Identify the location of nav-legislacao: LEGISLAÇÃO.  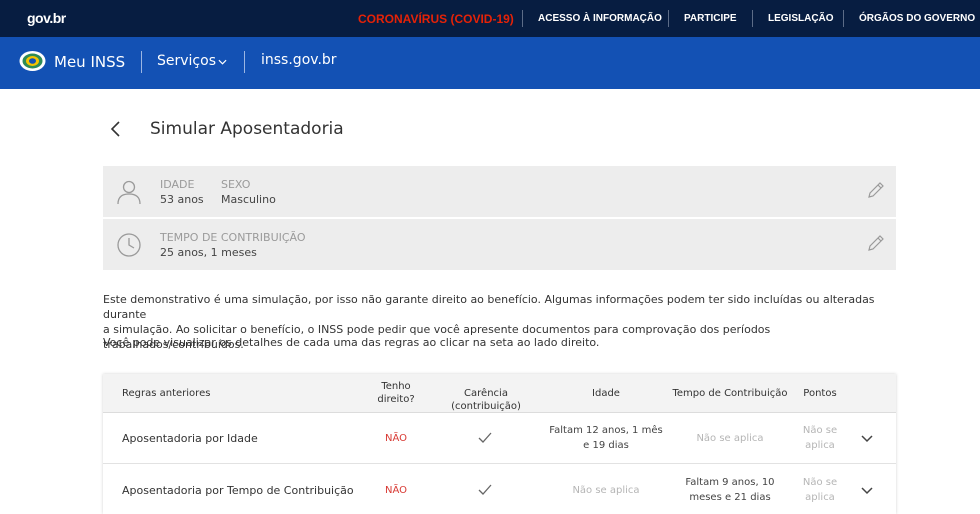
(801, 18).